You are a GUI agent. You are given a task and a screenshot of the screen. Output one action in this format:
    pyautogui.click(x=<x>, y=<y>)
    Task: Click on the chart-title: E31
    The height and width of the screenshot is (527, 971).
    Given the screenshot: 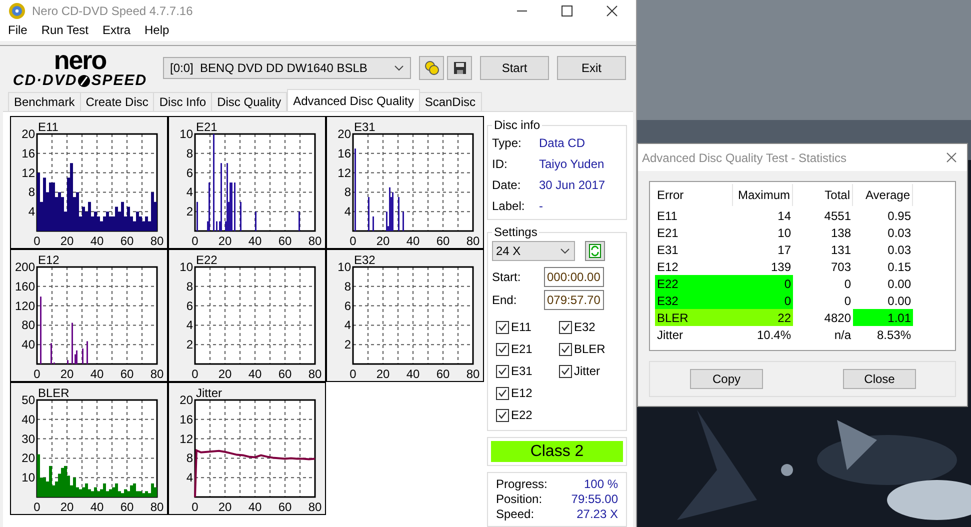 What is the action you would take?
    pyautogui.click(x=365, y=127)
    